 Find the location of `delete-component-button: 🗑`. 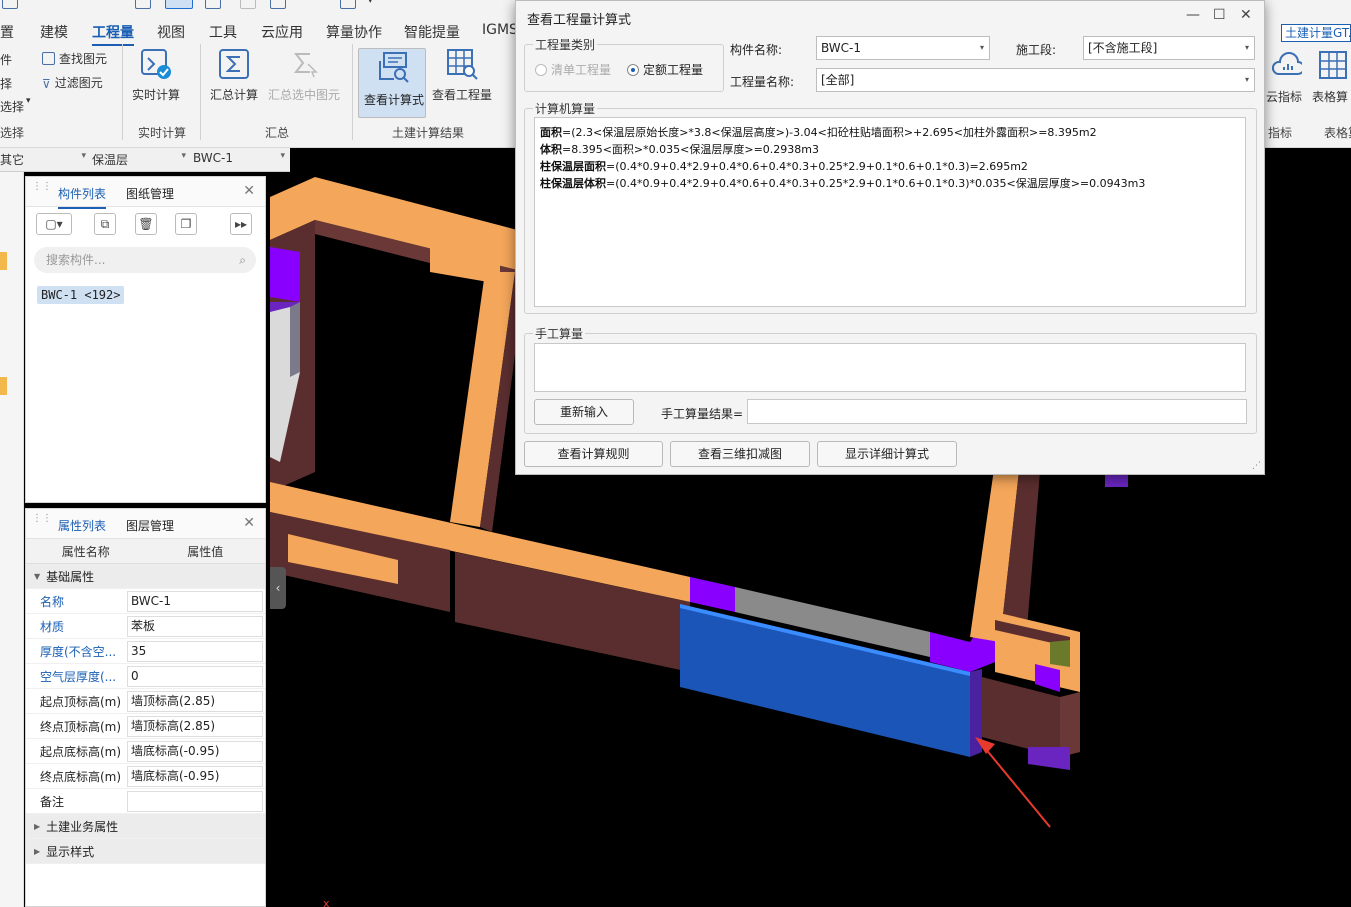

delete-component-button: 🗑 is located at coordinates (146, 224).